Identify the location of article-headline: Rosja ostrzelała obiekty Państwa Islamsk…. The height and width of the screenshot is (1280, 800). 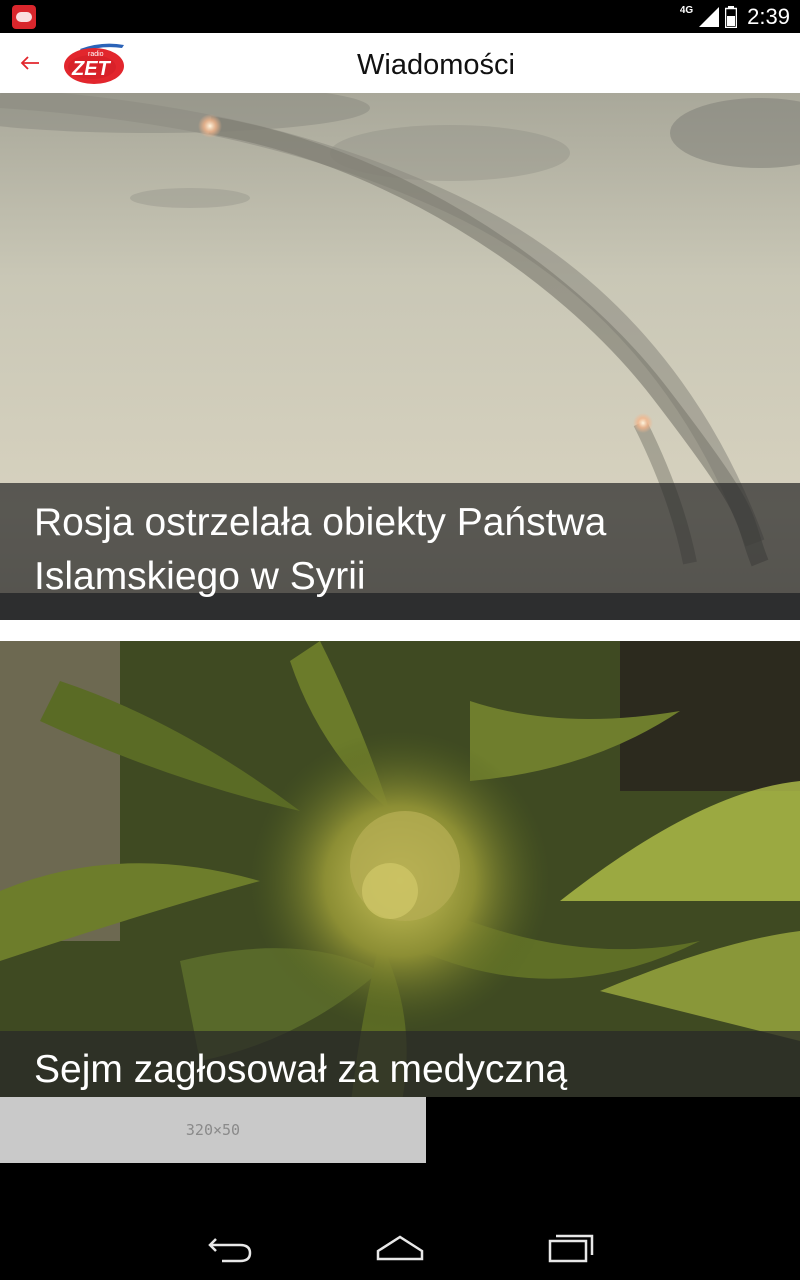
(377, 550).